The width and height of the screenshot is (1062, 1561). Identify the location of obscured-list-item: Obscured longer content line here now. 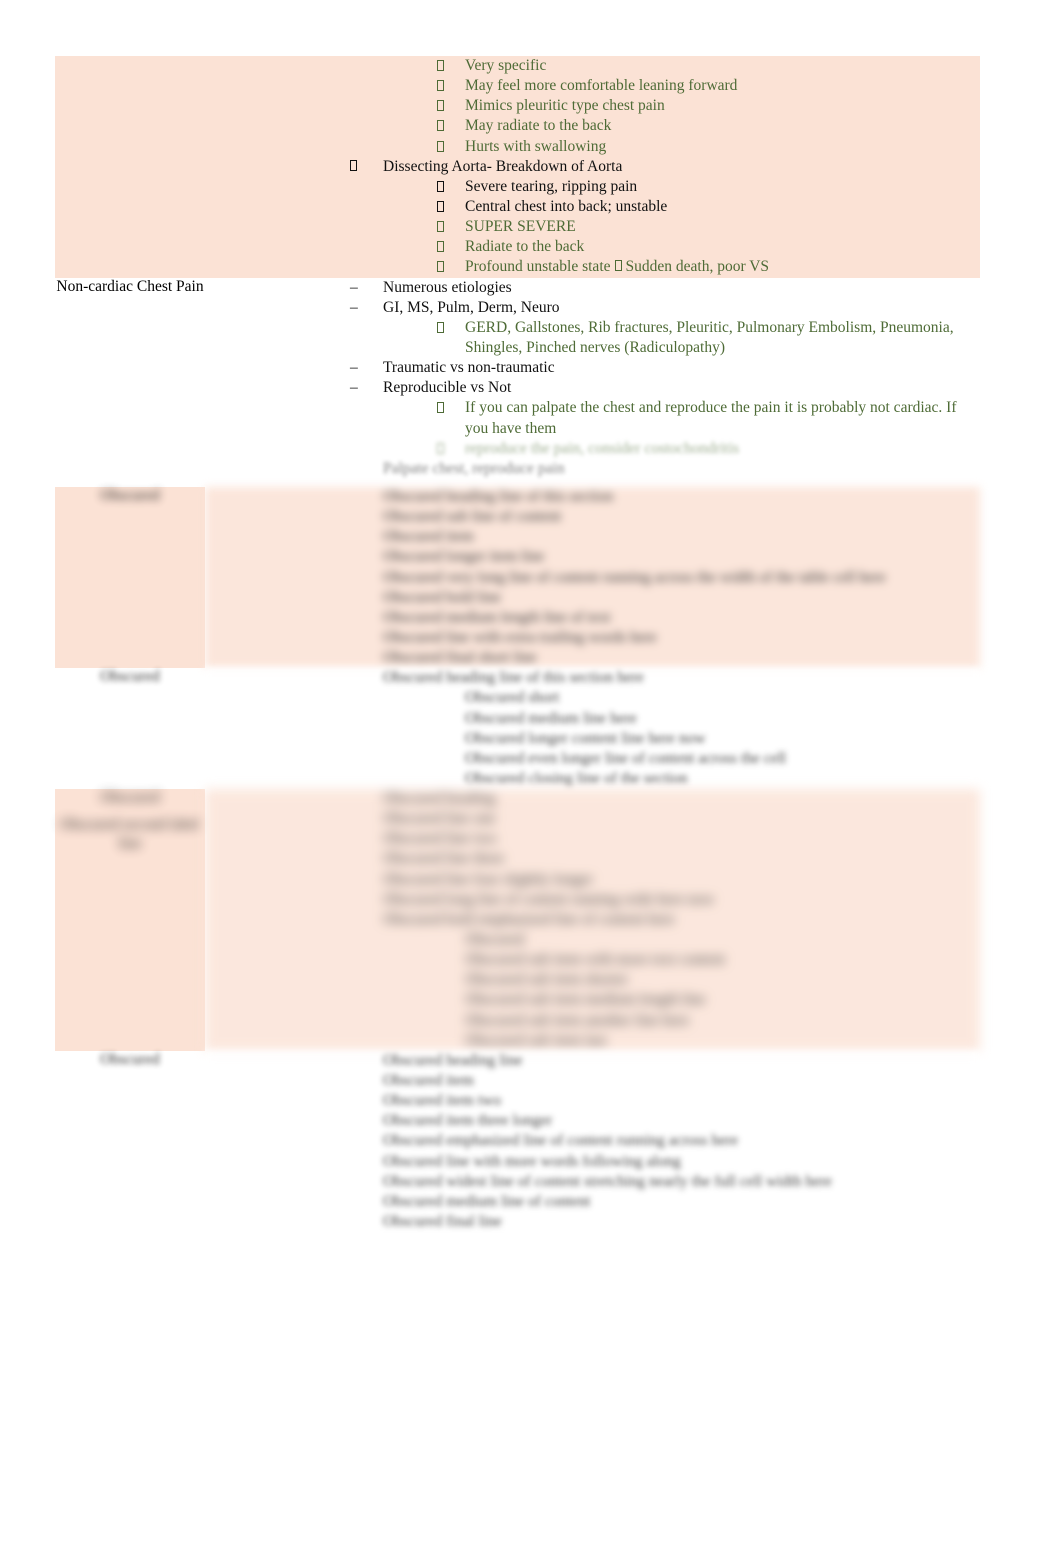
(592, 739).